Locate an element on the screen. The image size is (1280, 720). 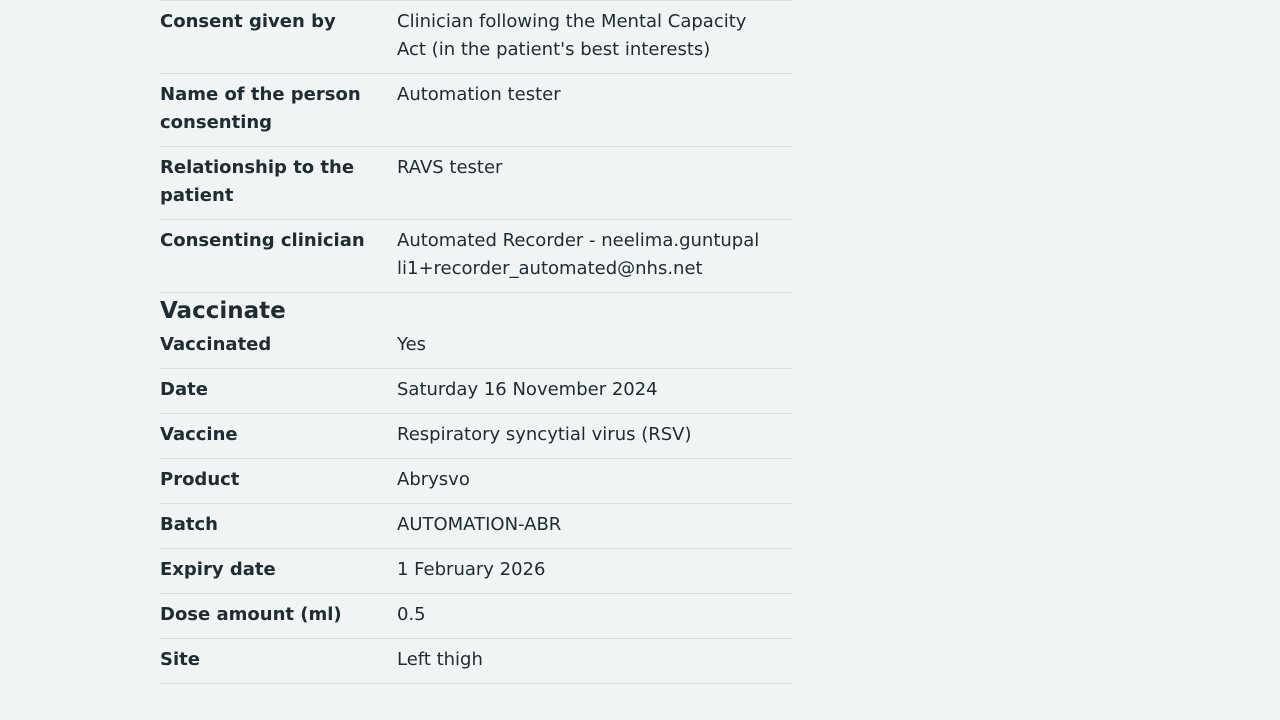
summary-value: Respiratory syncytial virus (RSV) is located at coordinates (544, 434).